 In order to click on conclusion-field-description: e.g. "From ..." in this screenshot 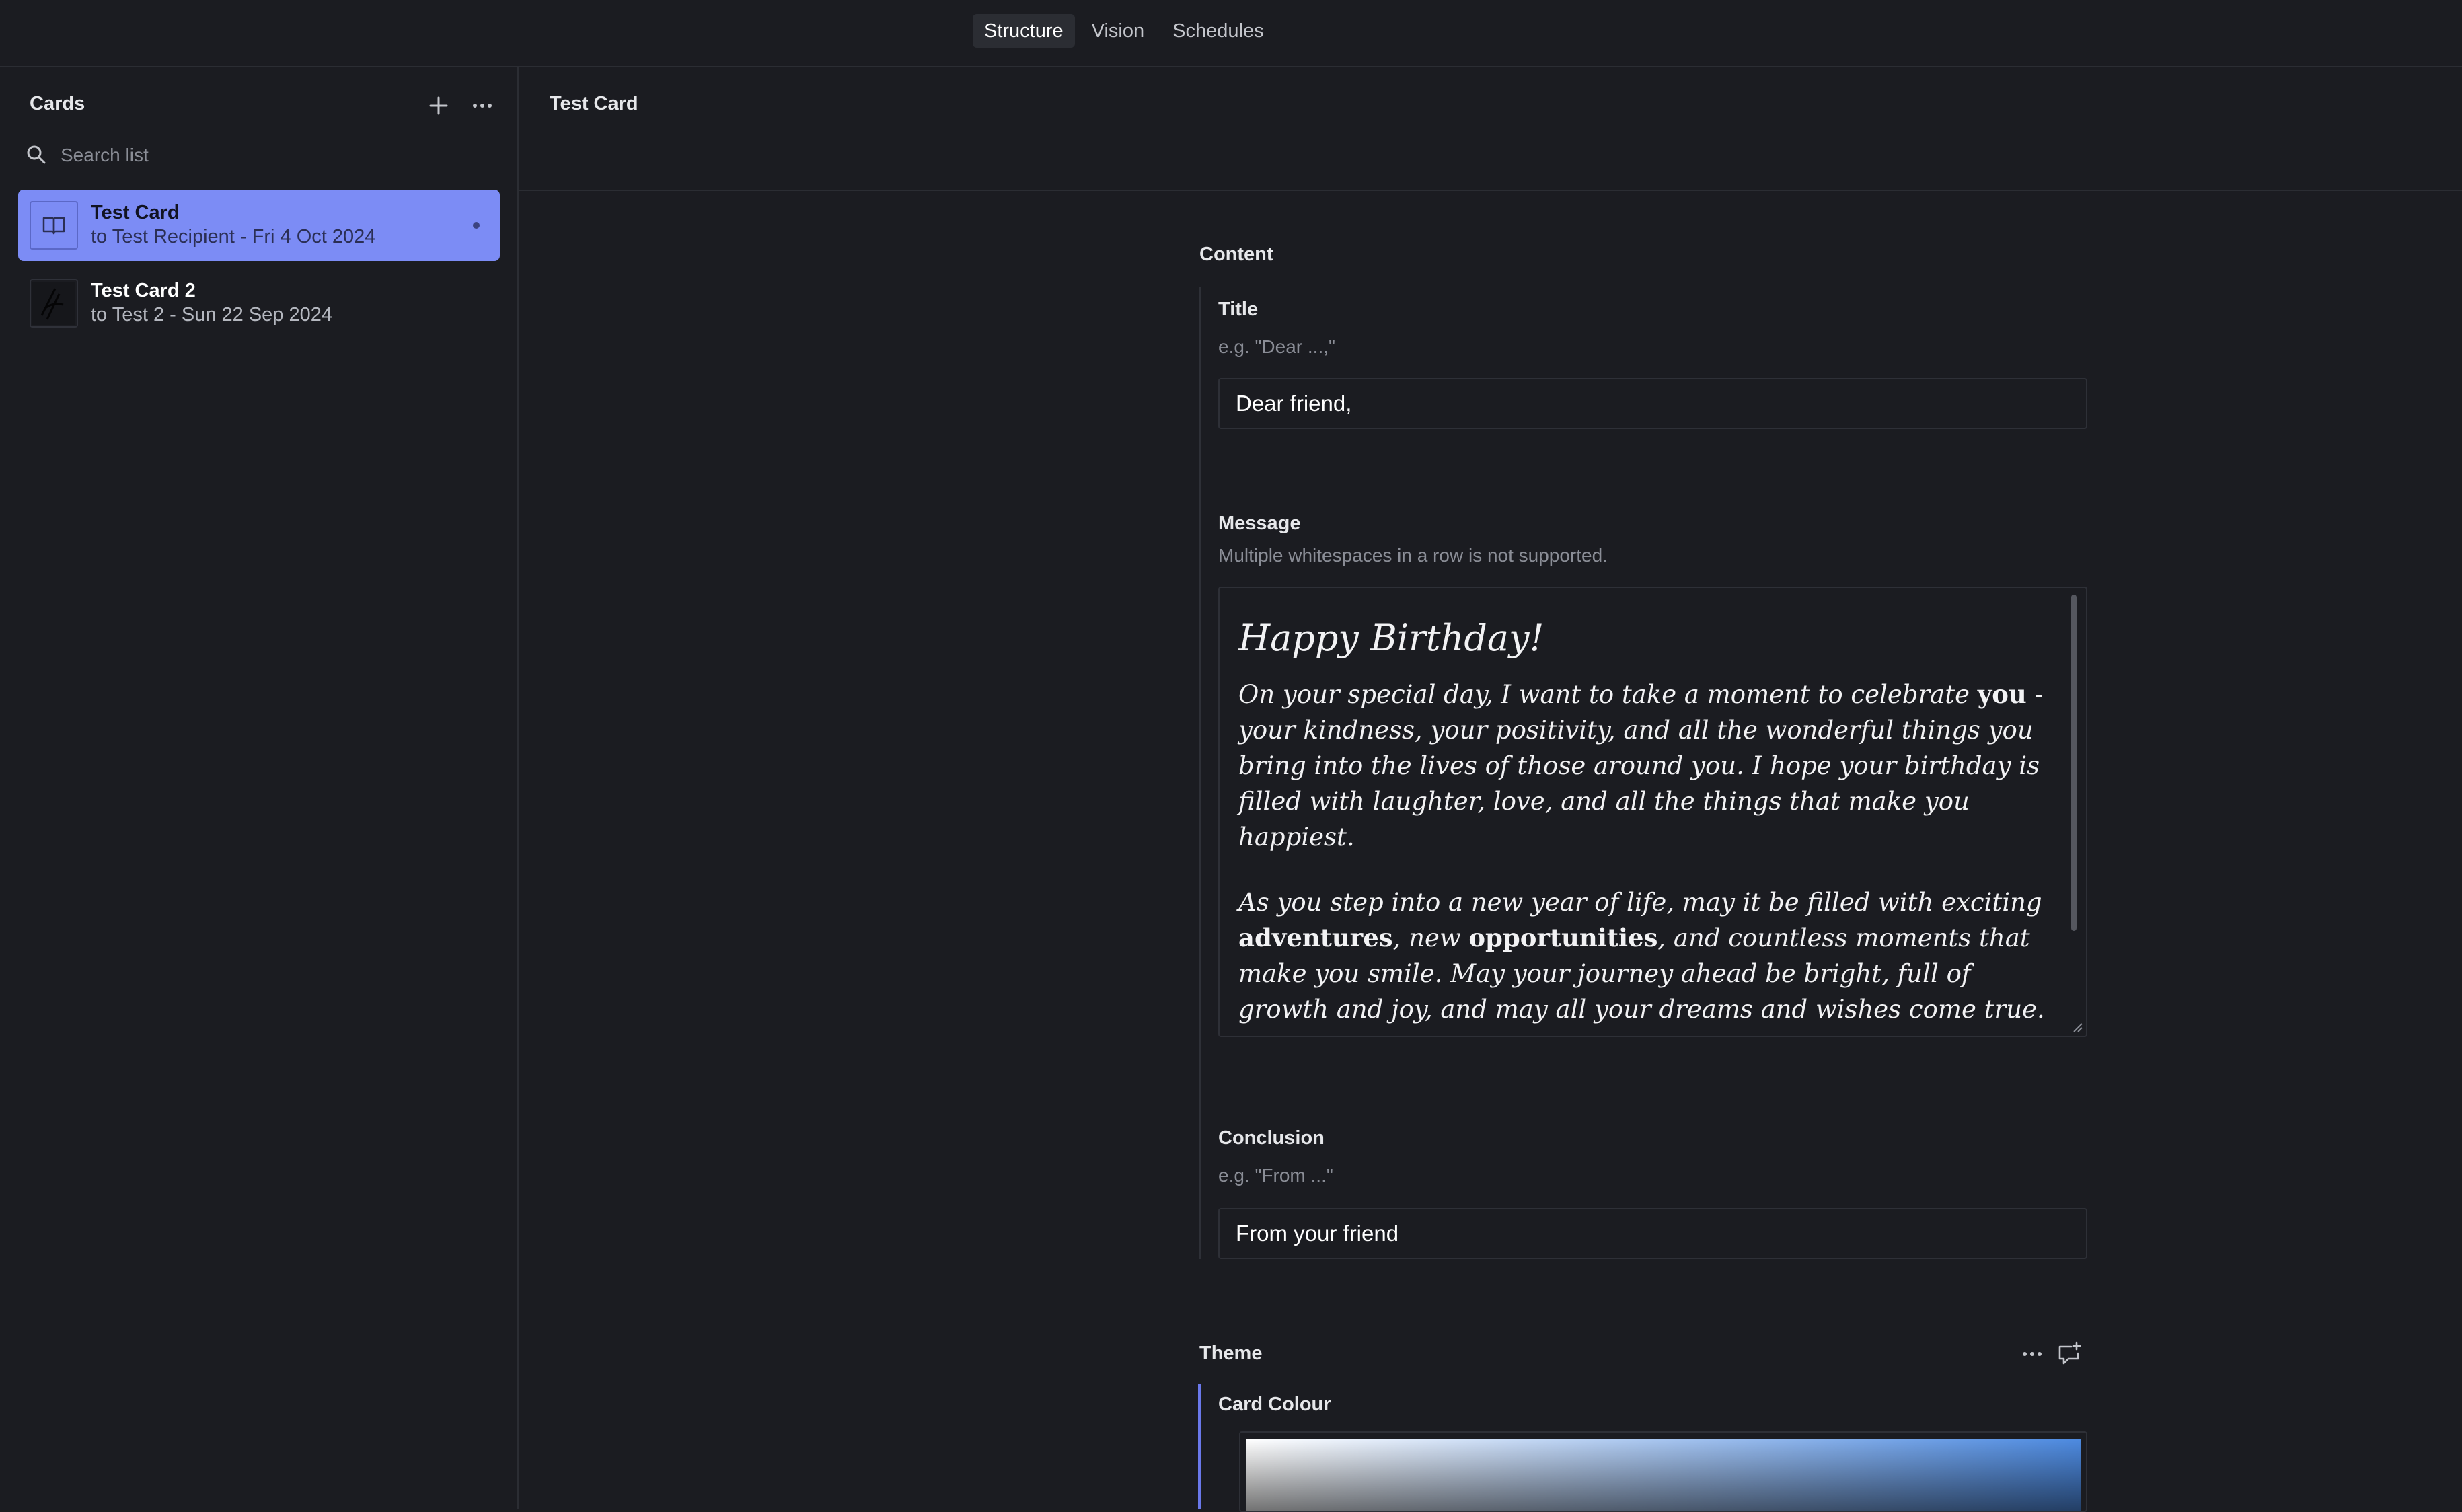, I will do `click(1275, 1176)`.